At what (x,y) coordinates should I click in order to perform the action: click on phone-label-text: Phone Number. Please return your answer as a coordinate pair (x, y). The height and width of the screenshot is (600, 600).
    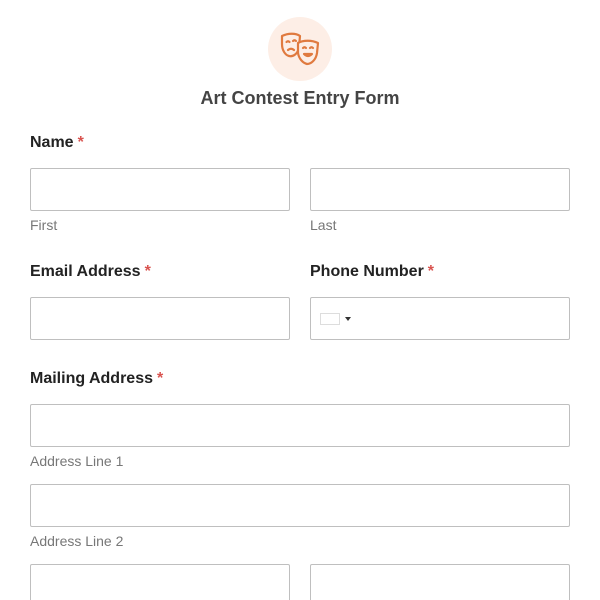
    Looking at the image, I should click on (367, 271).